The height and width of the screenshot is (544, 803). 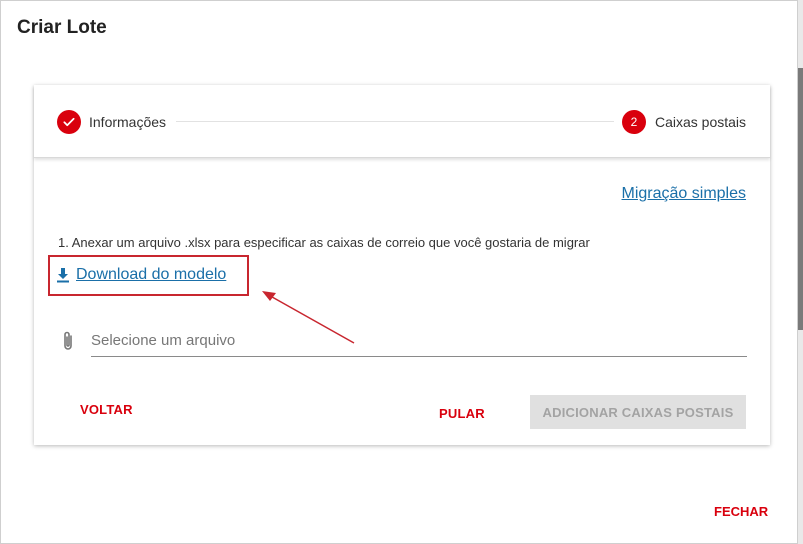 I want to click on step-number-badge: 2, so click(x=634, y=122).